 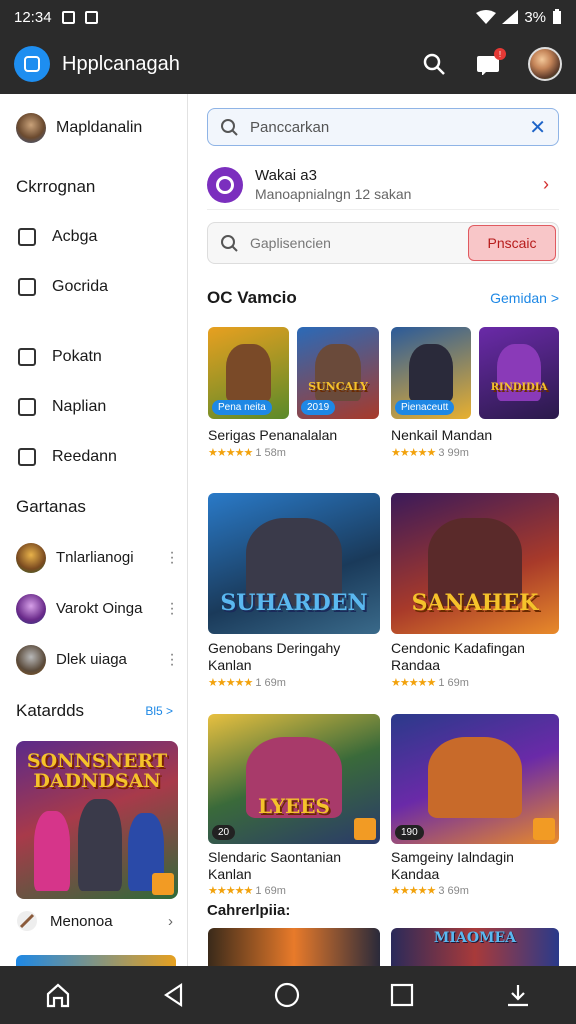 I want to click on sync-icon, so click(x=91, y=17).